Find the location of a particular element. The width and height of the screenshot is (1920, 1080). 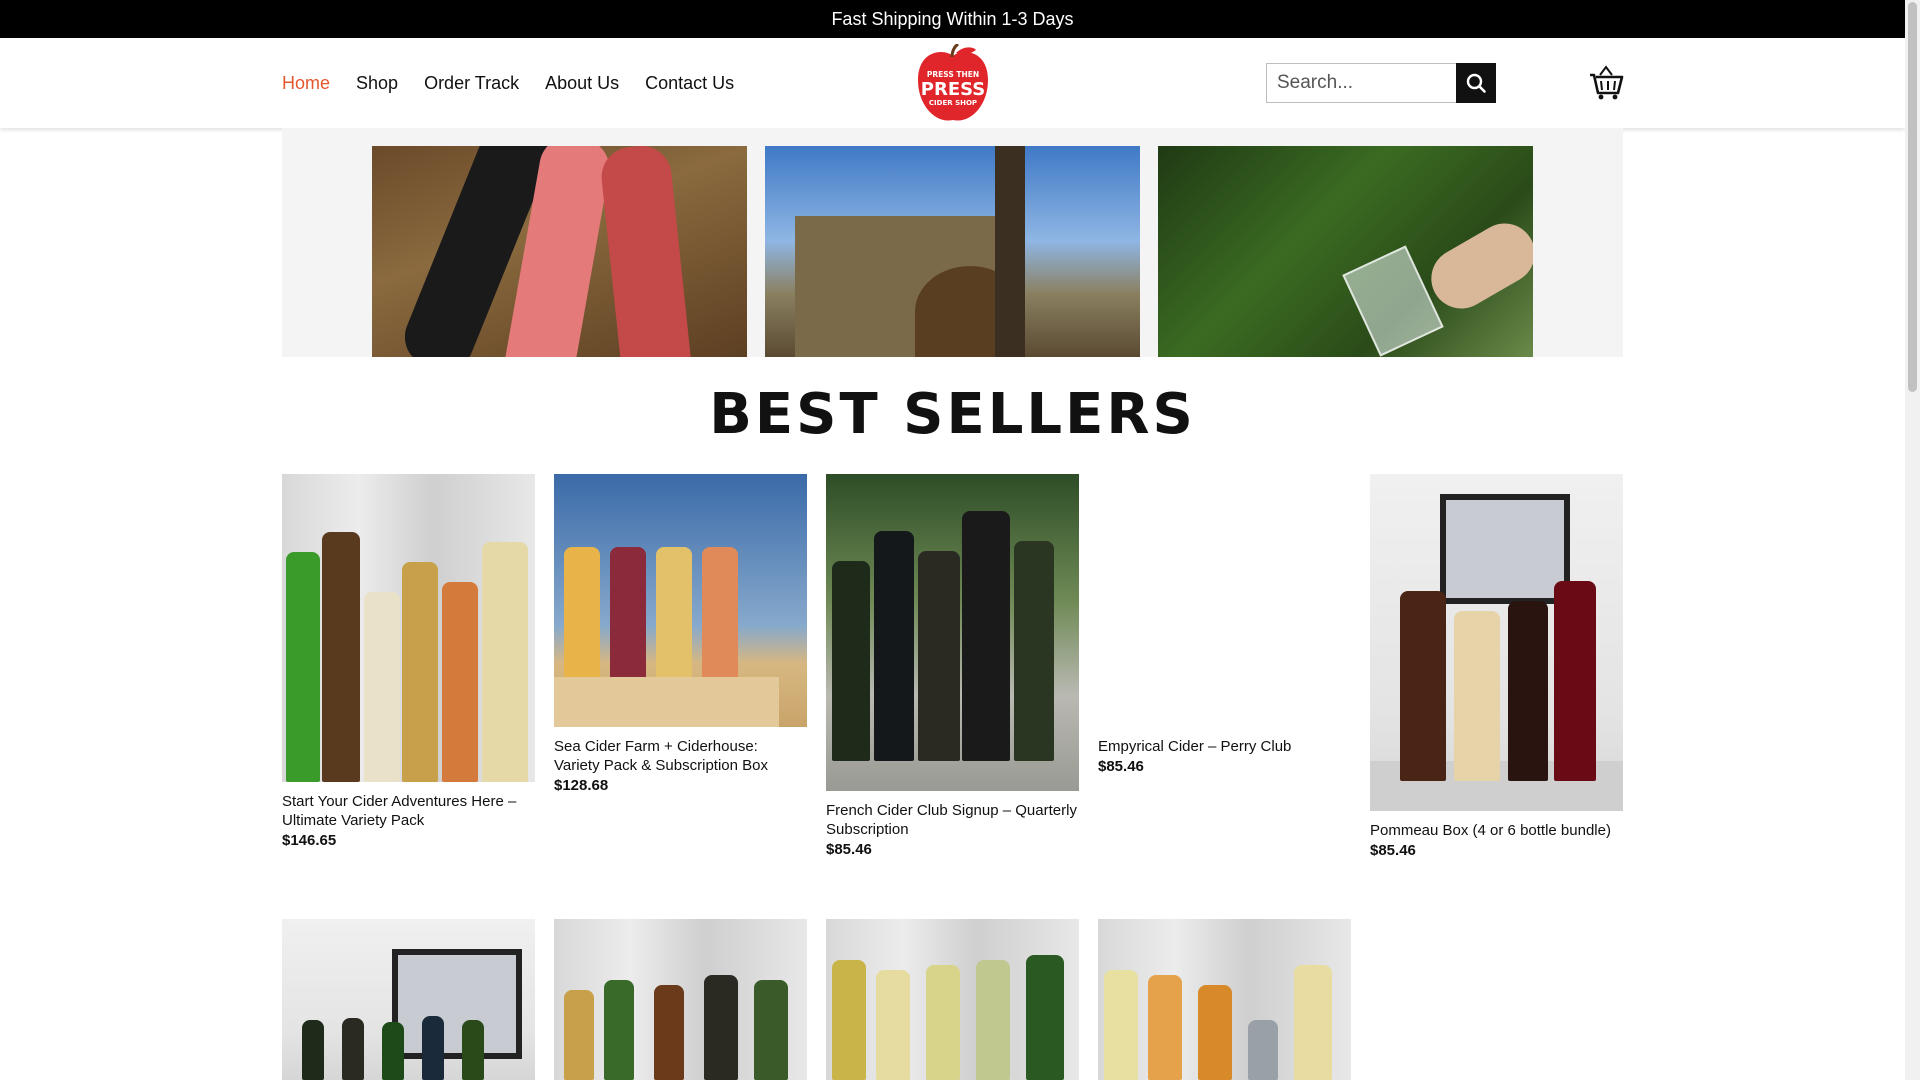

product-name: Empyrical Cider – Perry Club is located at coordinates (1224, 746).